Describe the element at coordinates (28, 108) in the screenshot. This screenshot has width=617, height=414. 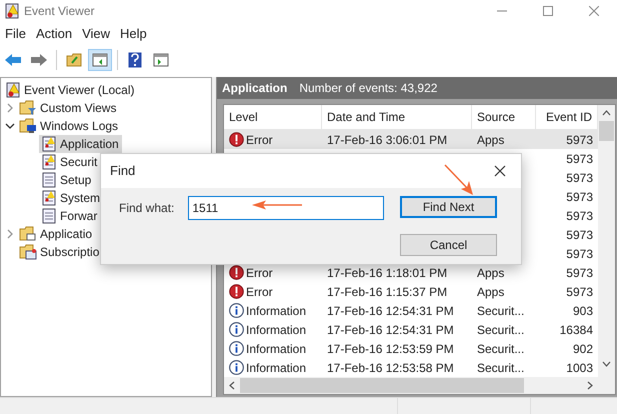
I see `folder-filter-icon` at that location.